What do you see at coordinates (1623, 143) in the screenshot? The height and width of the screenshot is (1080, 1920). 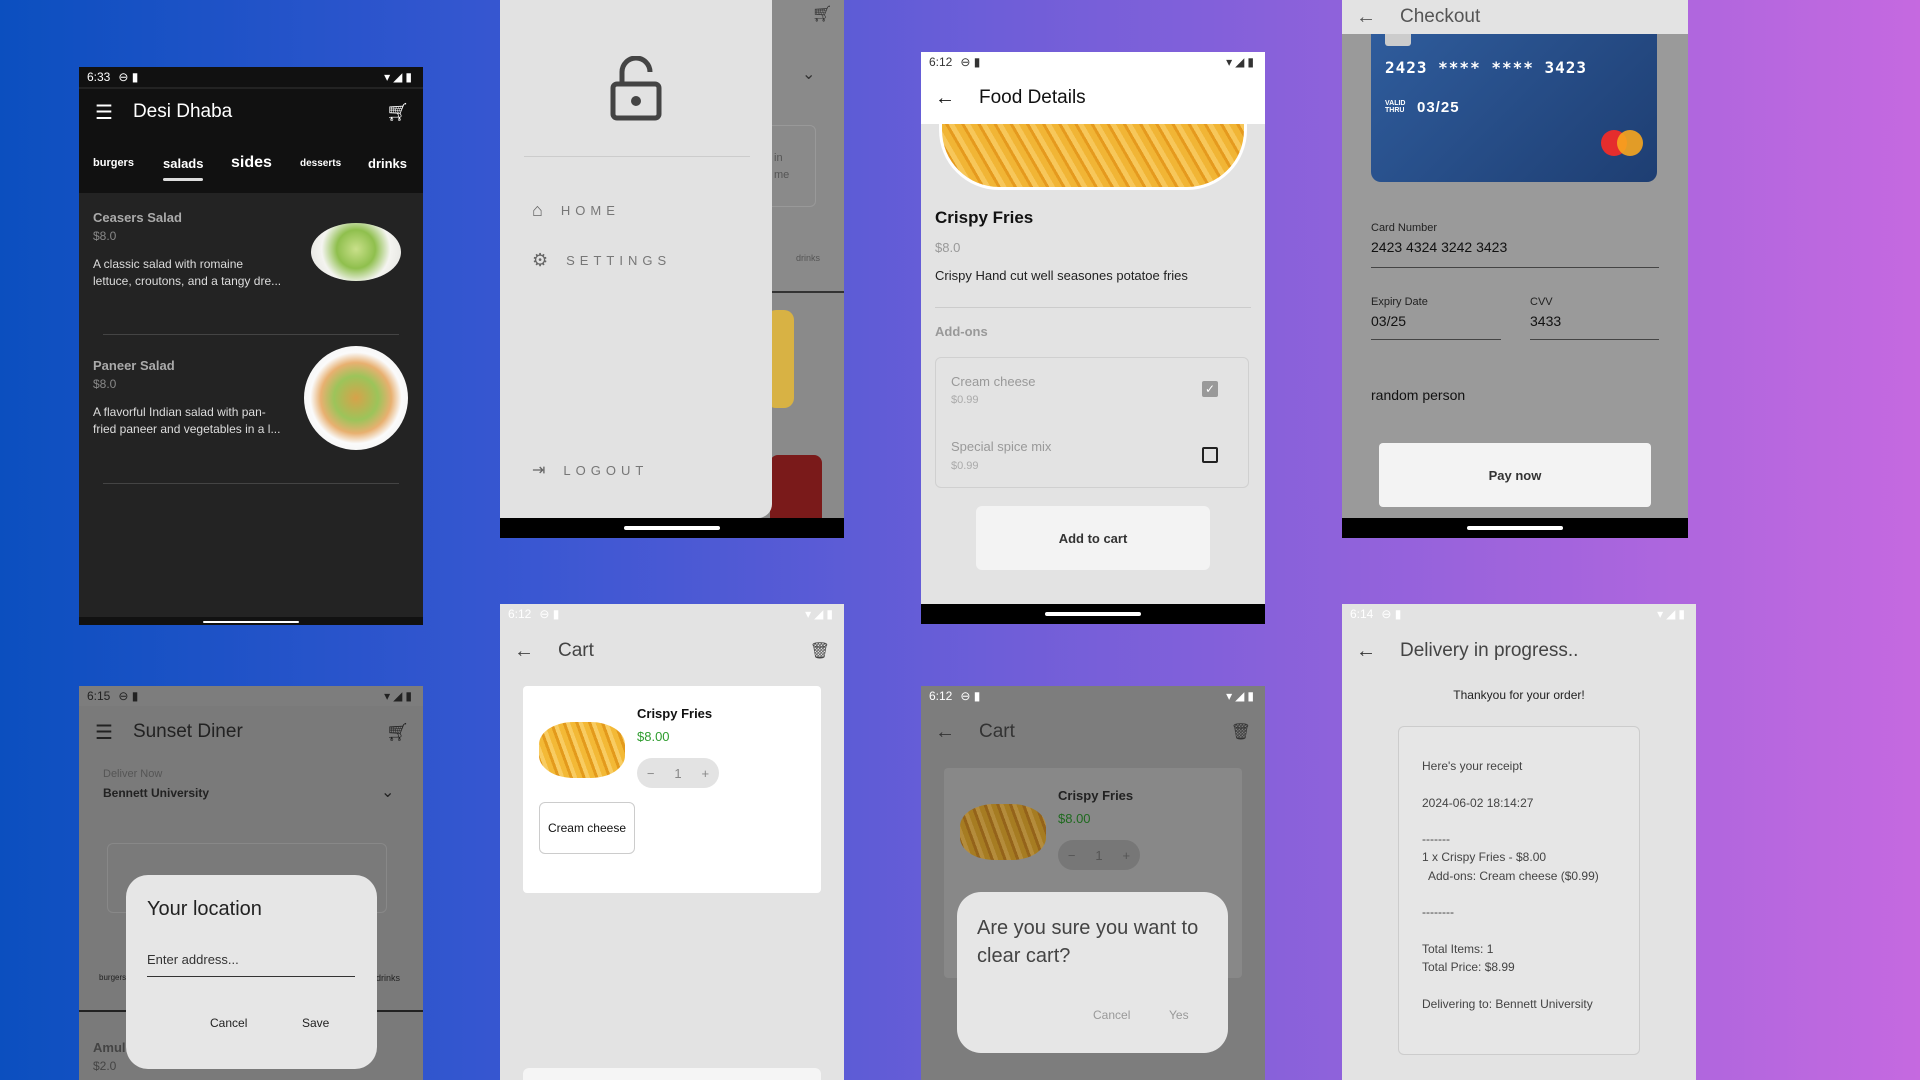 I see `mastercard-logo` at bounding box center [1623, 143].